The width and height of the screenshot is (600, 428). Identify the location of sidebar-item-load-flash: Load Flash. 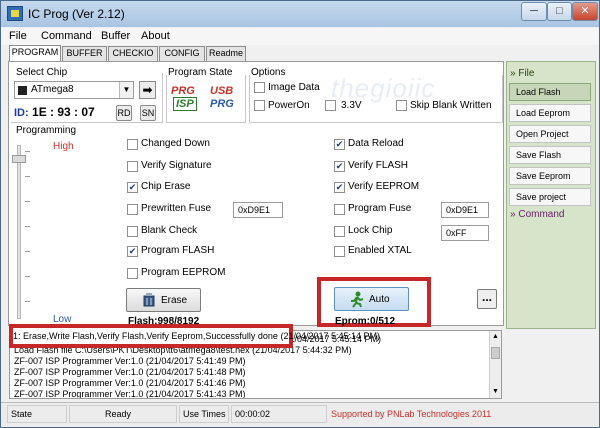
(550, 92).